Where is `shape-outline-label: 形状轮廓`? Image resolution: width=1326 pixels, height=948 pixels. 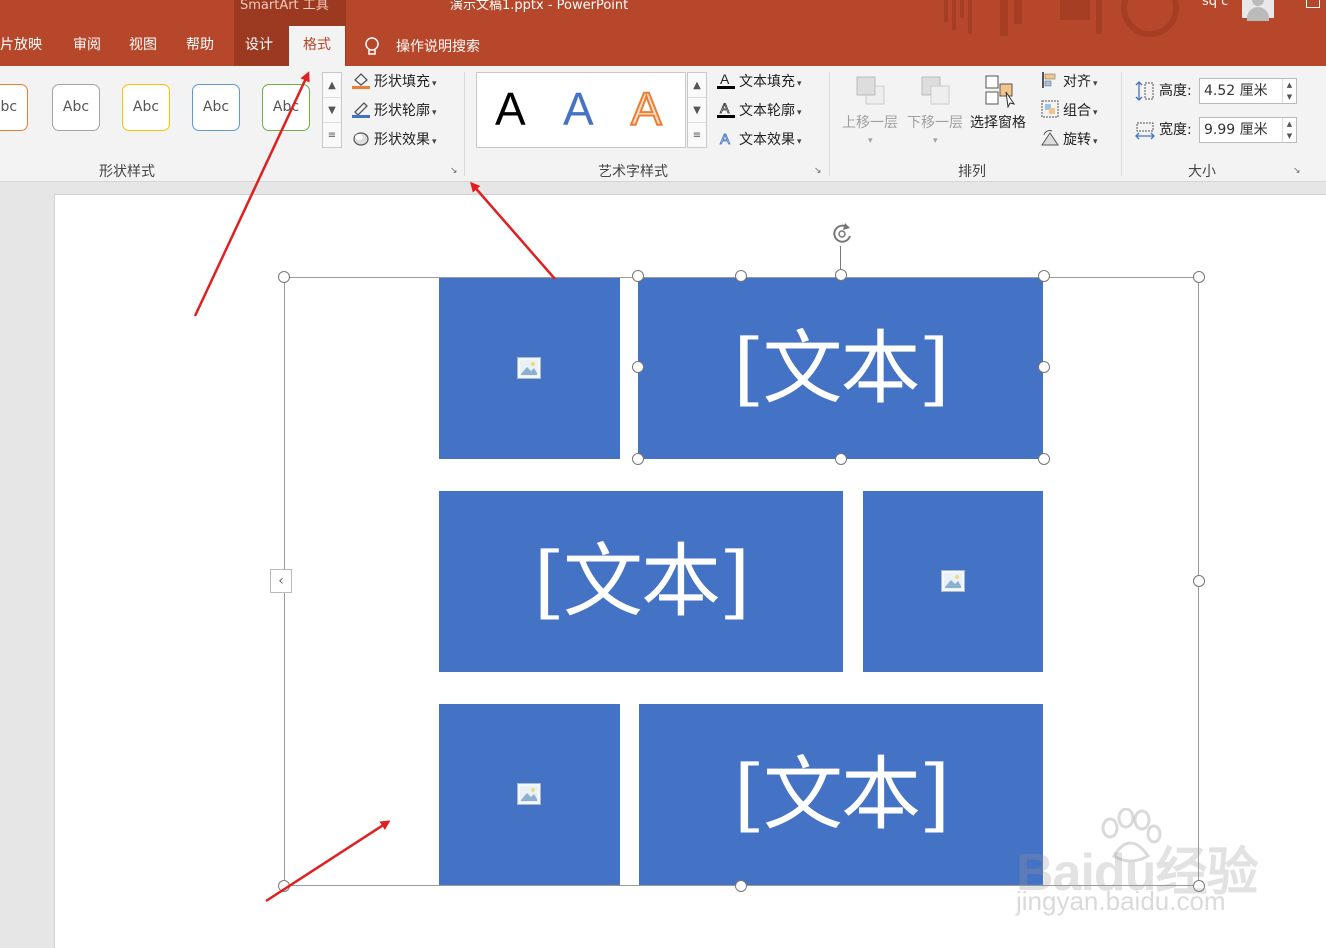 shape-outline-label: 形状轮廓 is located at coordinates (402, 111).